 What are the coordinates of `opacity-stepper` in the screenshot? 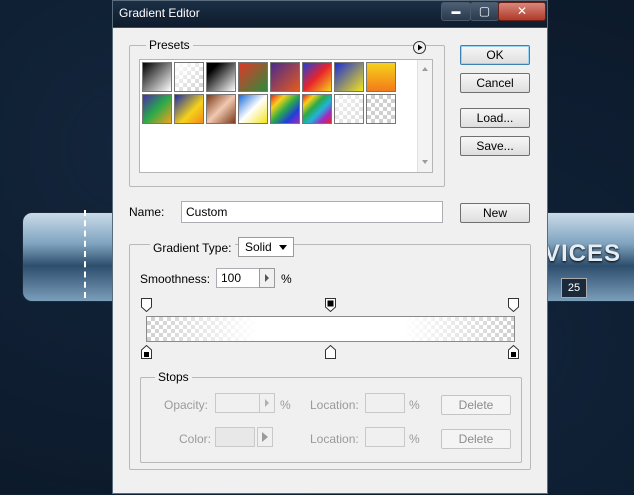 It's located at (267, 403).